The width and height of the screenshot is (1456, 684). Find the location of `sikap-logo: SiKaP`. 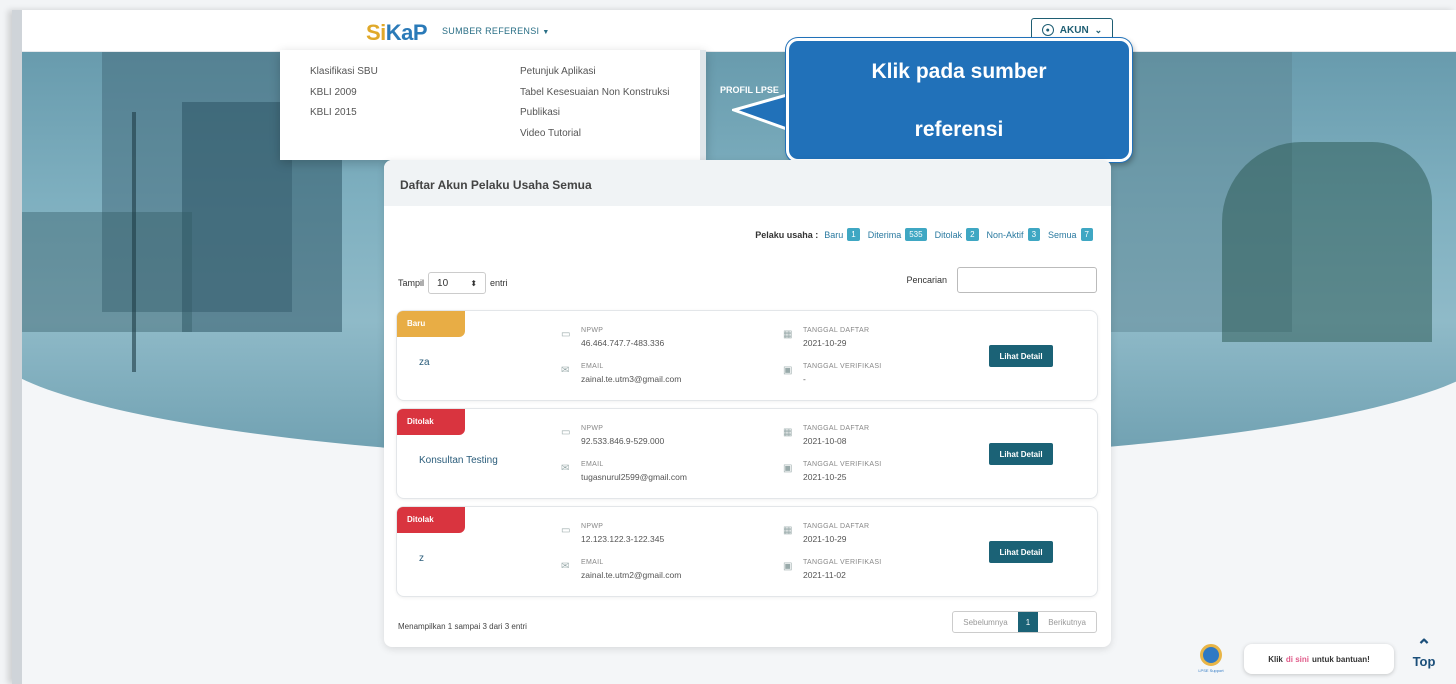

sikap-logo: SiKaP is located at coordinates (397, 33).